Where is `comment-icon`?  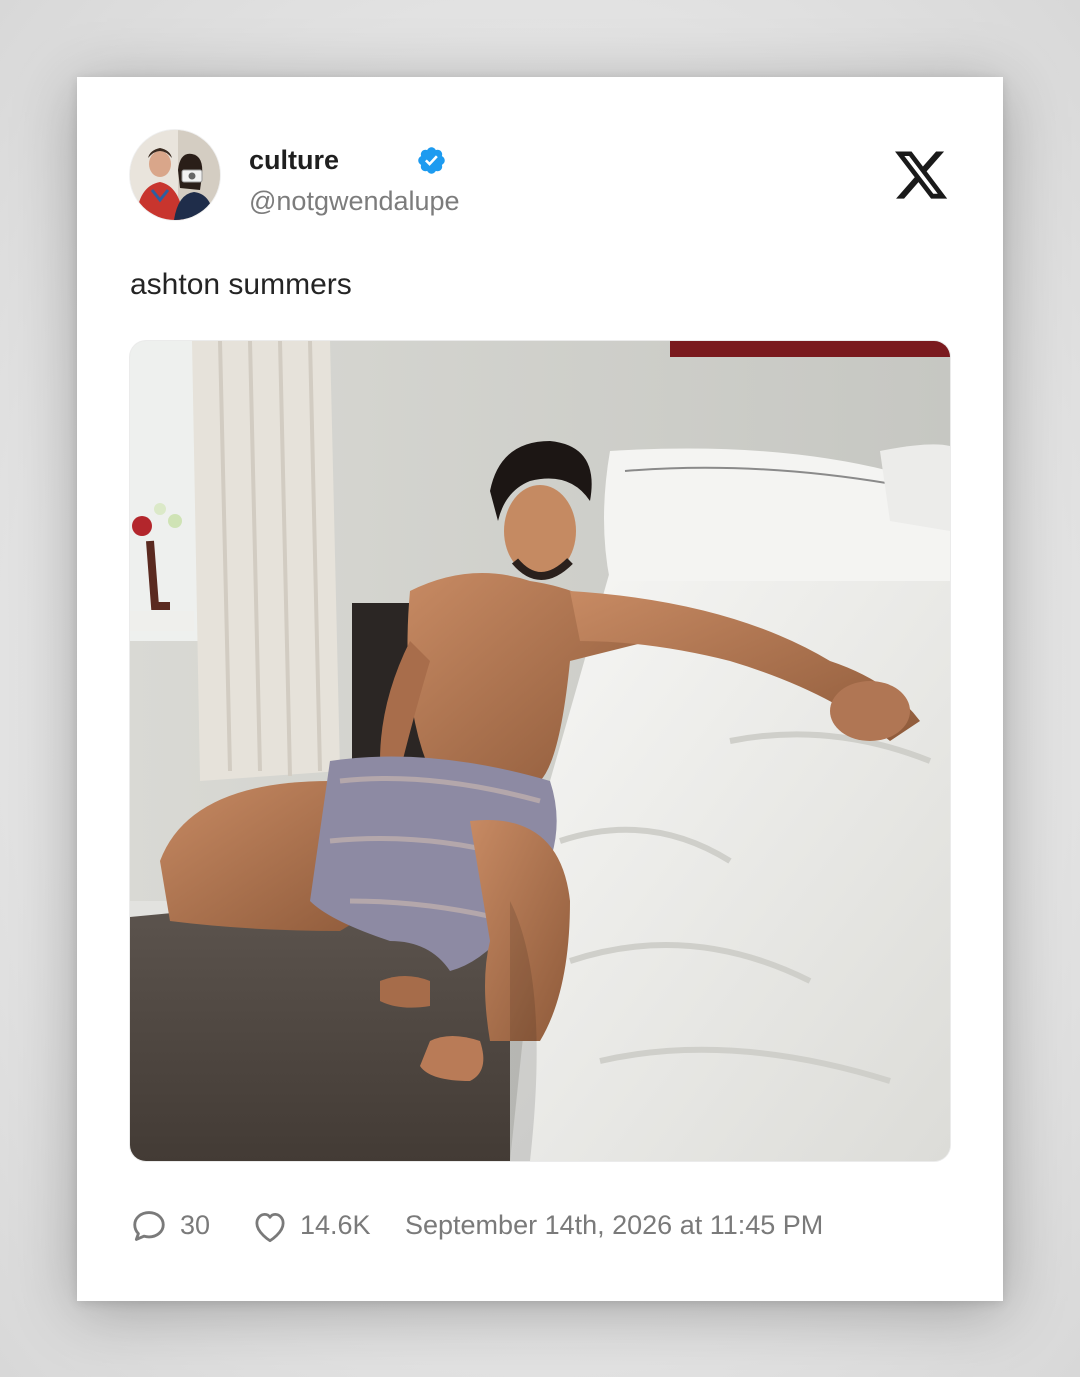
comment-icon is located at coordinates (149, 1226).